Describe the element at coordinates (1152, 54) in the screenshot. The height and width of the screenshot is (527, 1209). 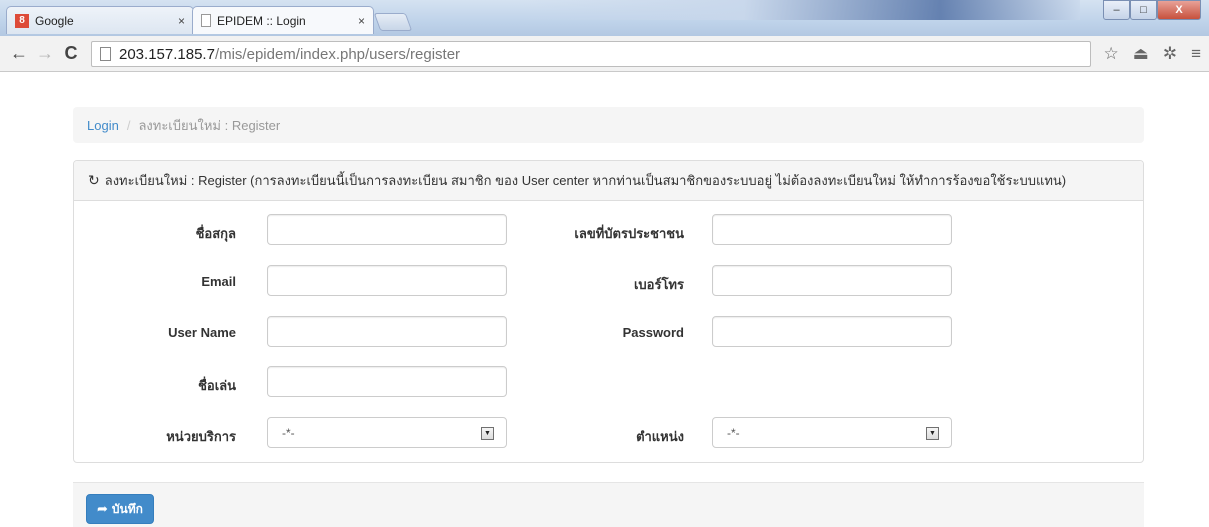
I see `toolbar-actions: ☆ ⏏ ✲ ≡` at that location.